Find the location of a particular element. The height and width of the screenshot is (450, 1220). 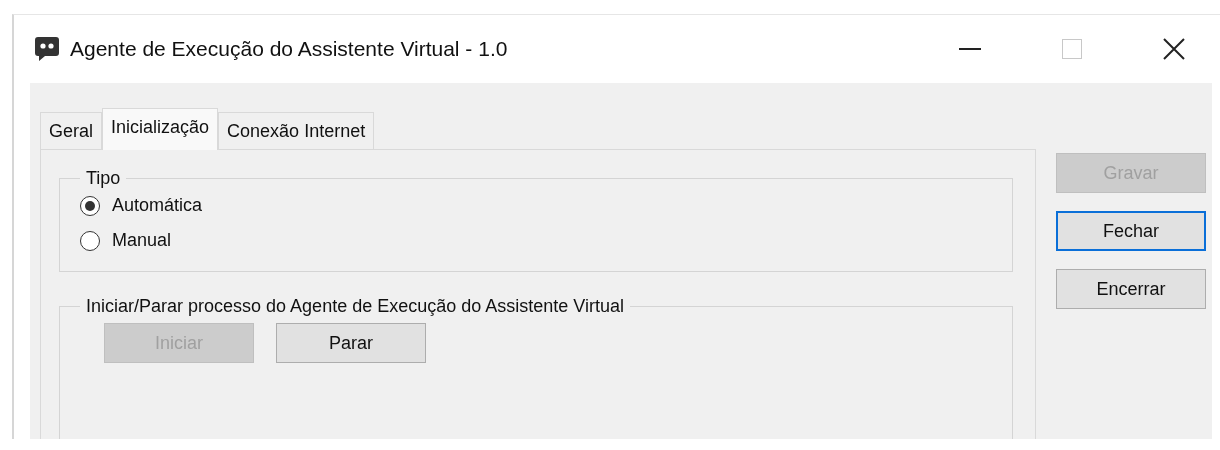

window-title: Agente de Execução do Assistente Virtual - 1.0 is located at coordinates (289, 49).